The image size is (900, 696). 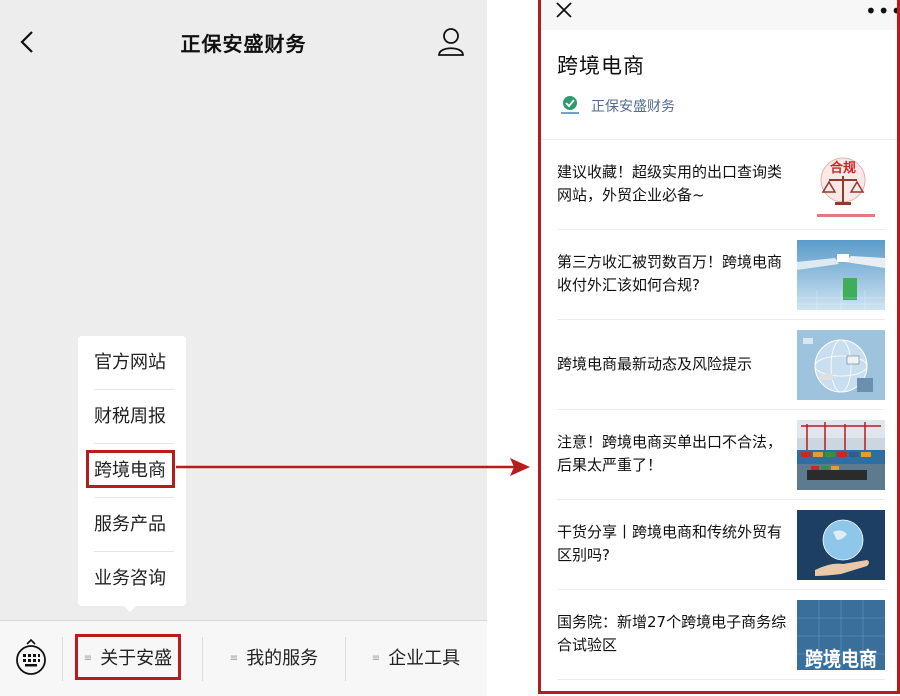 I want to click on article-item: 第三方收汇被罚数百万！跨境电商收付外汇该如何合规?, so click(x=721, y=275).